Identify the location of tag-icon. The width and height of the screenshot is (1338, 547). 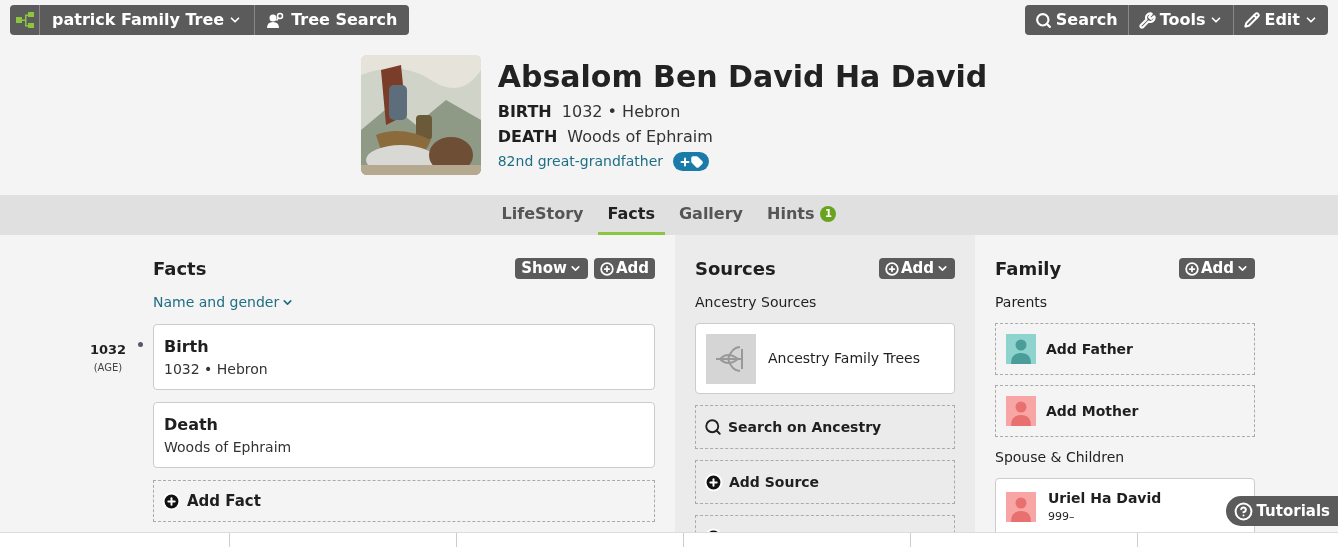
(697, 161).